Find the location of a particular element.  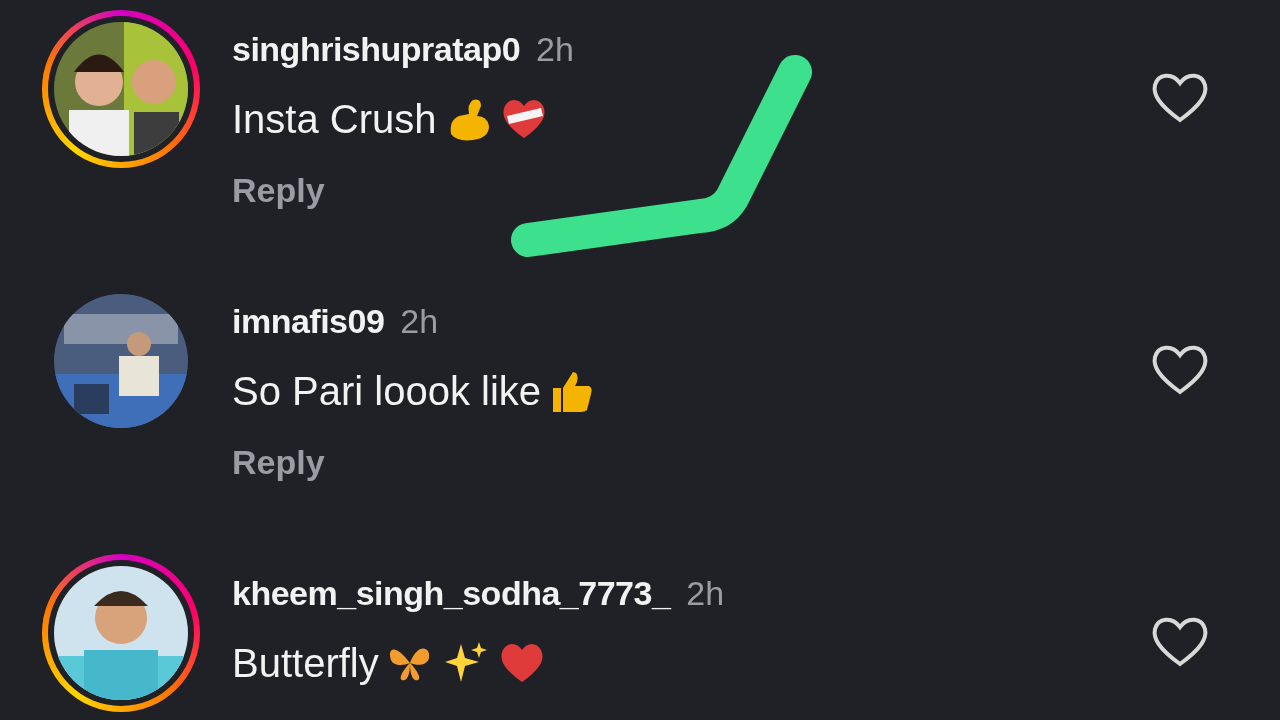

username: singhrishupratap0 is located at coordinates (376, 49).